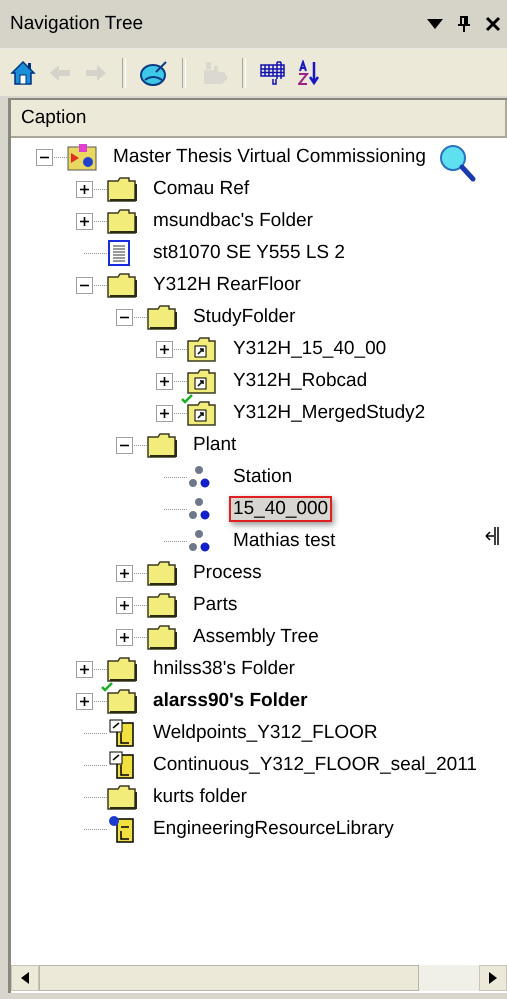 The width and height of the screenshot is (507, 999). I want to click on tree-item: StudyFolder, so click(244, 317).